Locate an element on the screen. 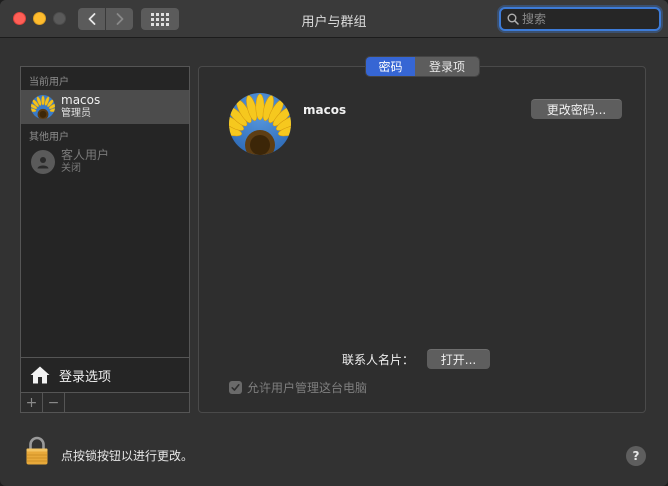  lock-instruction-text: 点按锁按钮以进行更改。 is located at coordinates (127, 456).